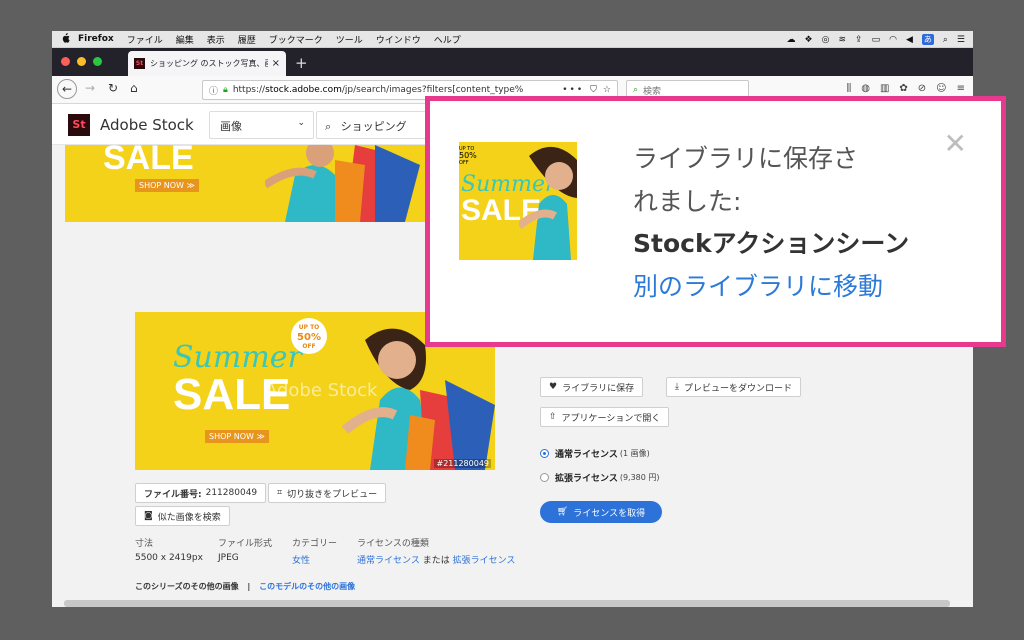  Describe the element at coordinates (261, 125) in the screenshot. I see `category-select: 画像 ⌄` at that location.